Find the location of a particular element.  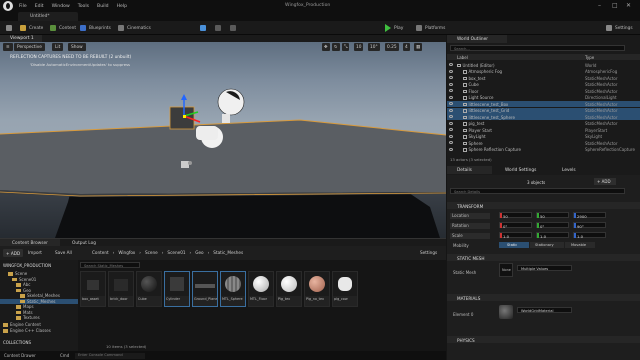

static-mesh-dropdown: Multiple Values is located at coordinates (544, 268).